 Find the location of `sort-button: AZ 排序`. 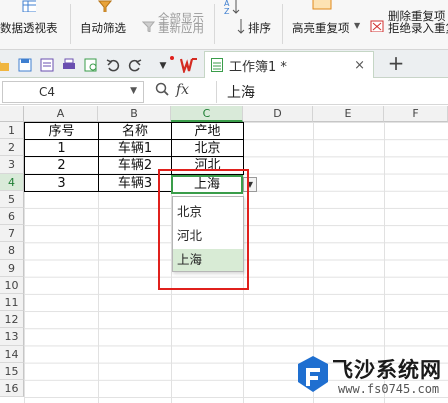

sort-button: AZ 排序 is located at coordinates (248, 24).